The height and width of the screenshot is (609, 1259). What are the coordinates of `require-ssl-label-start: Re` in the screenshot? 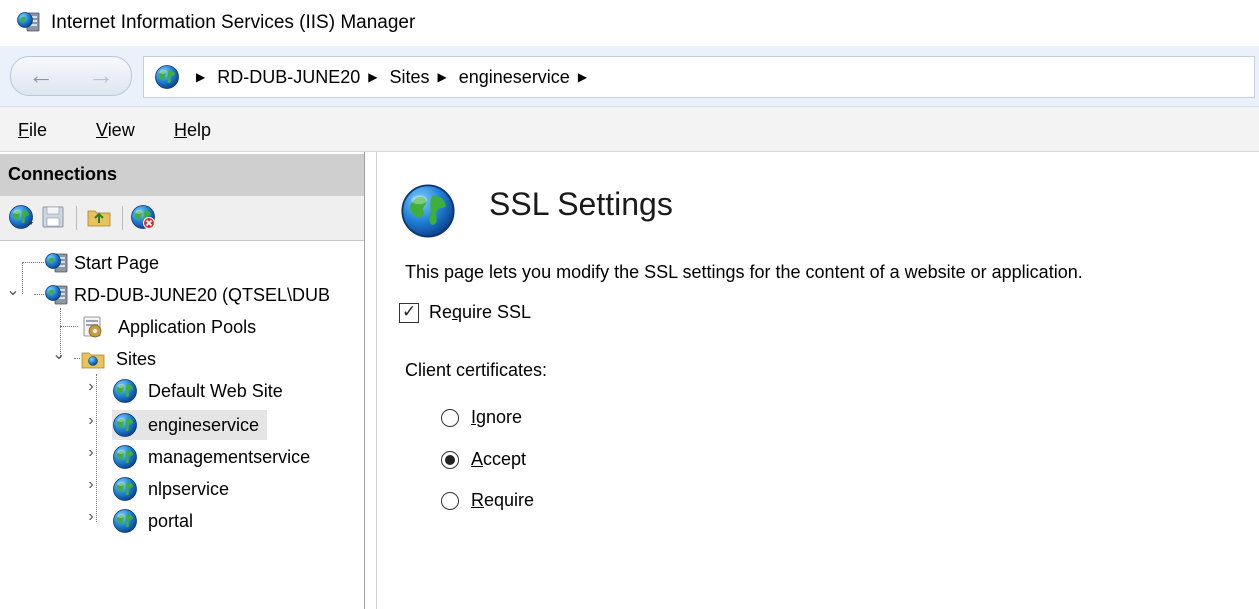 It's located at (441, 312).